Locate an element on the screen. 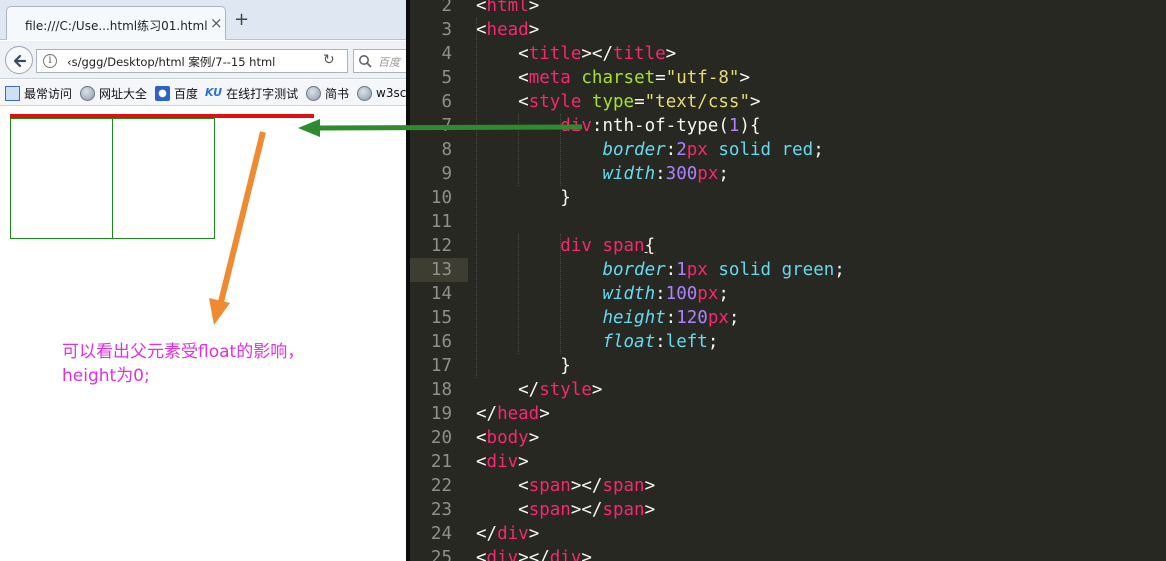 This screenshot has width=1166, height=561. code-line: 18 </style> is located at coordinates (788, 390).